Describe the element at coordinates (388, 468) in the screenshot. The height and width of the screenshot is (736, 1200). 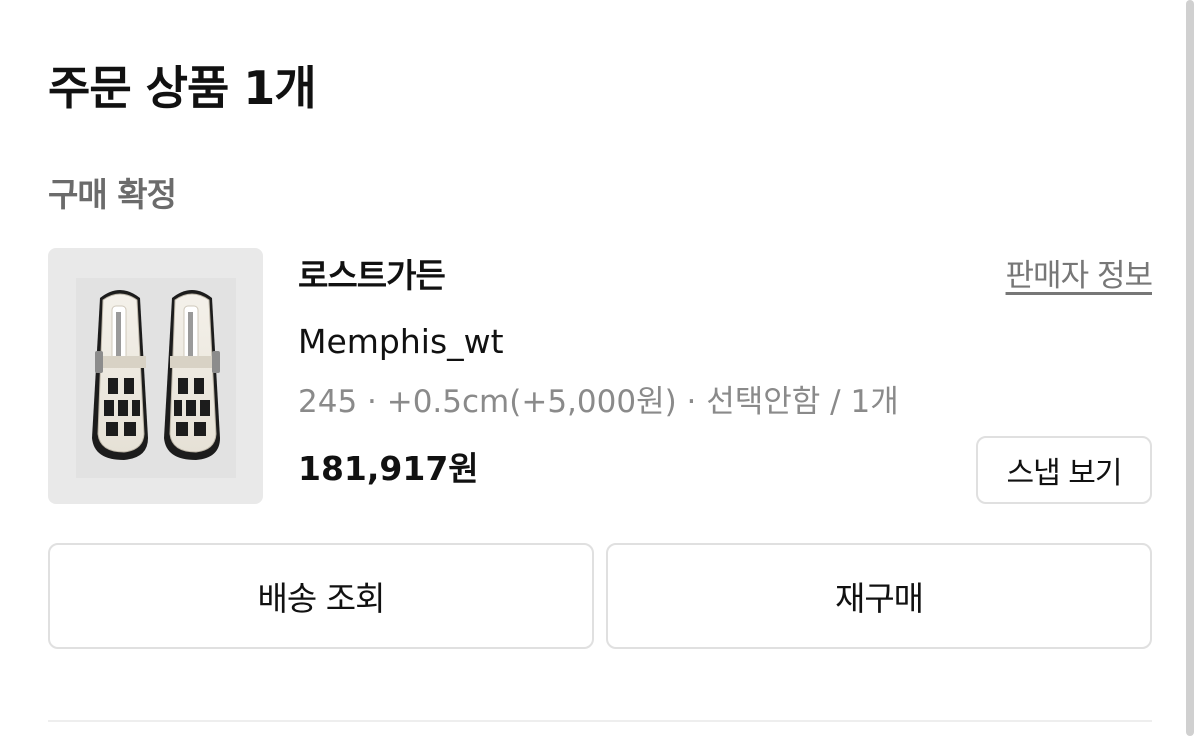
I see `product-price: 181,917원` at that location.